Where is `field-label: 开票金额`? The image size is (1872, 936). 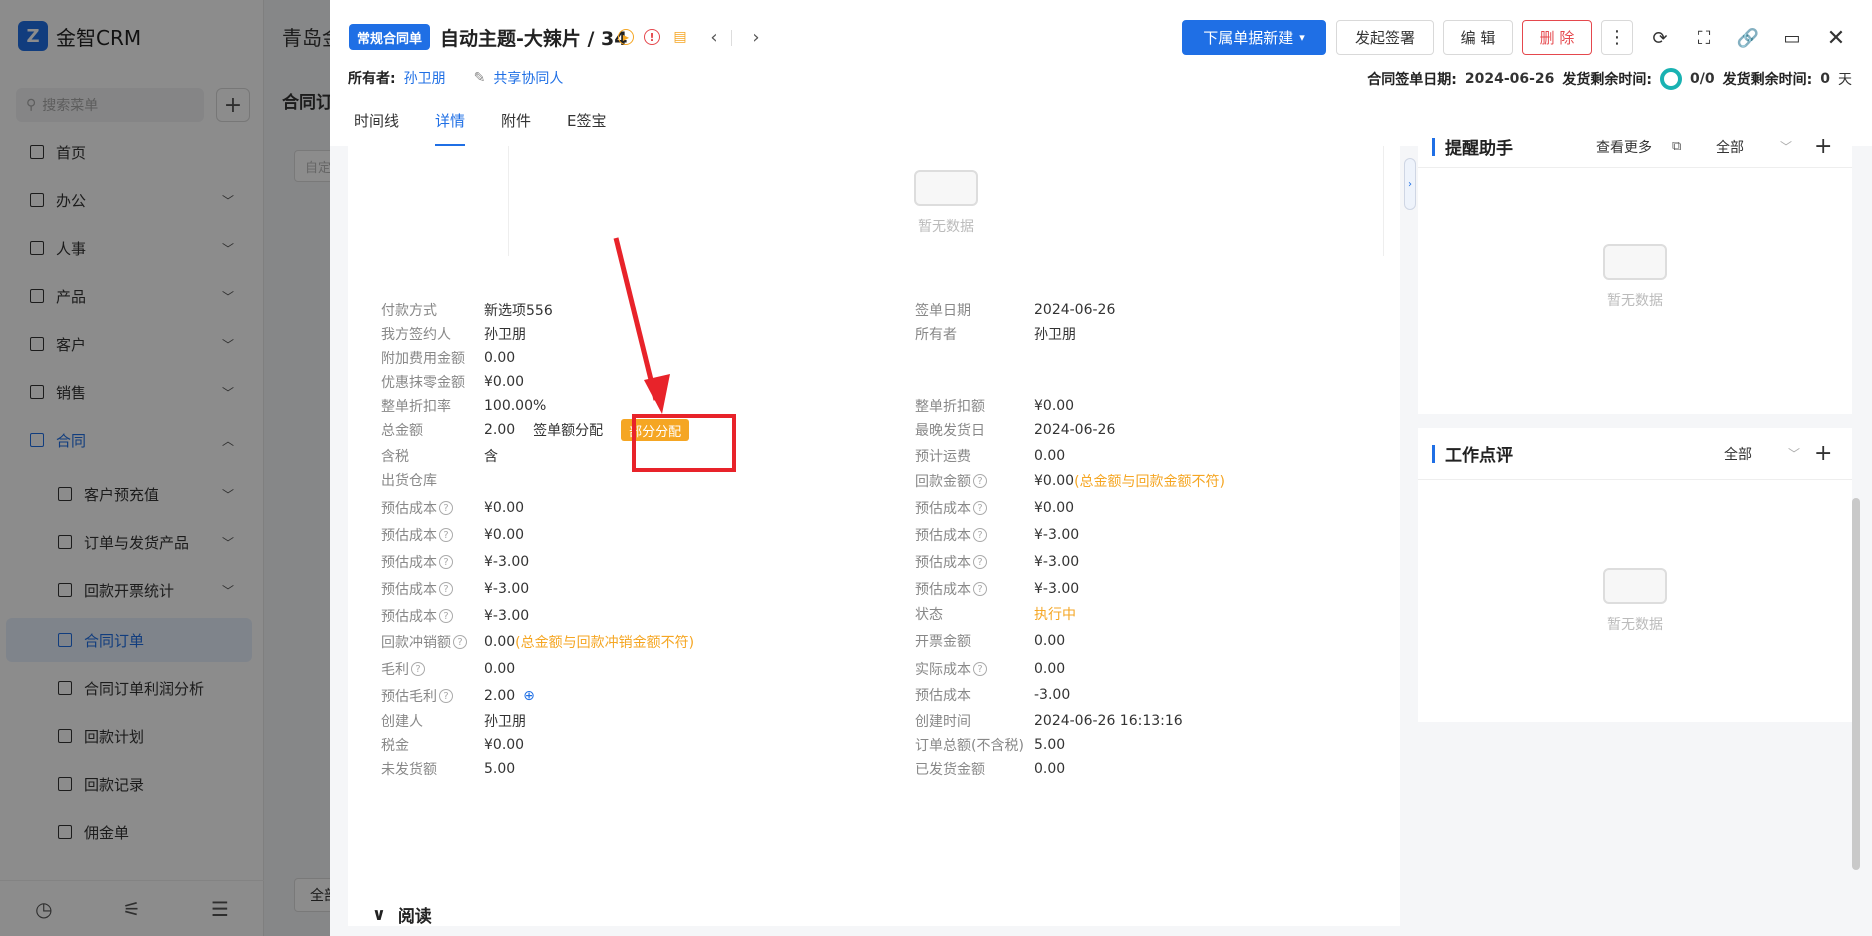 field-label: 开票金额 is located at coordinates (943, 641).